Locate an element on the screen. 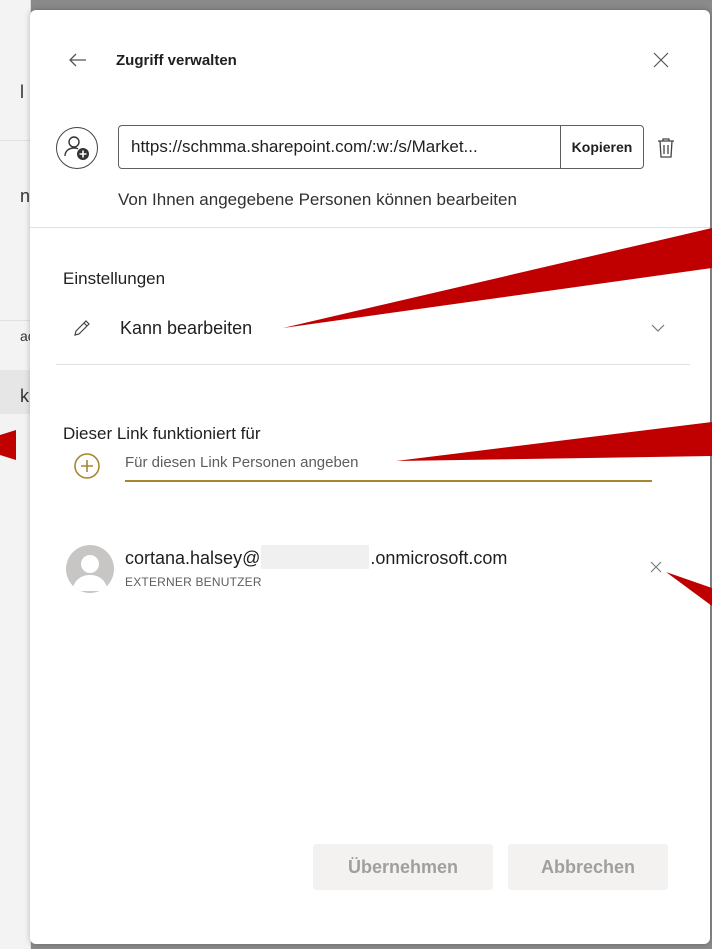 The height and width of the screenshot is (949, 712). background-text: l is located at coordinates (22, 92).